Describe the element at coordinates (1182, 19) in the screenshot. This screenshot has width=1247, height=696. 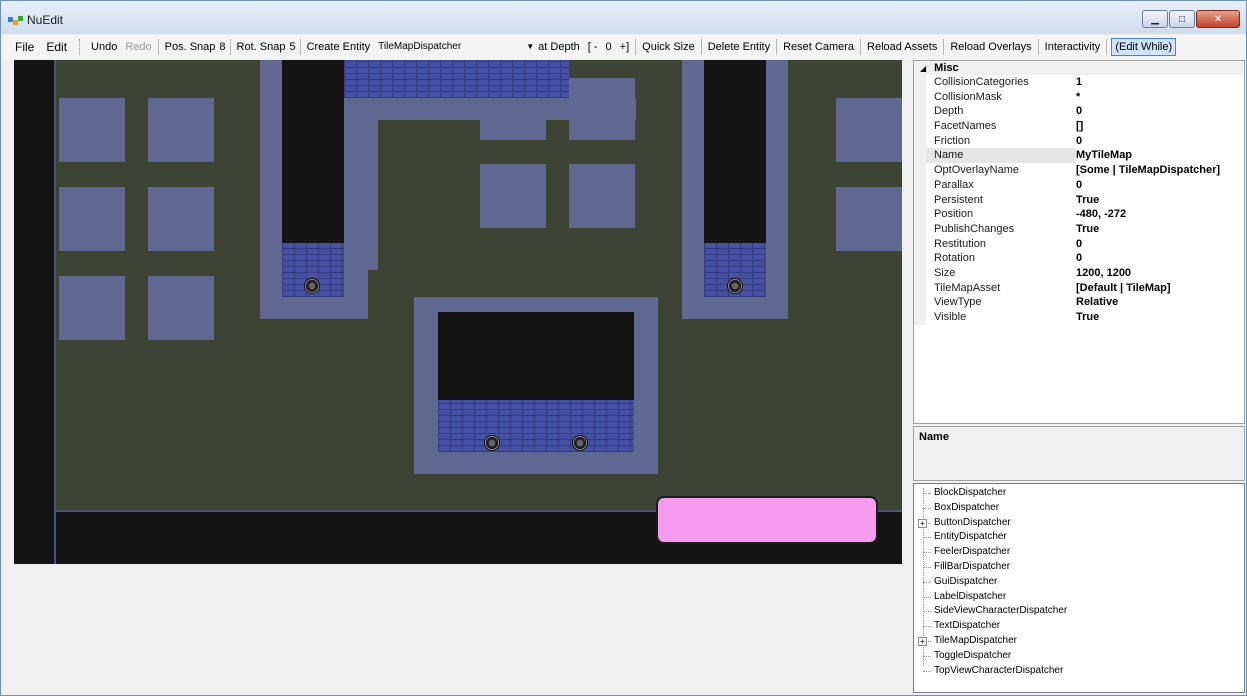
I see `maximize-button: □` at that location.